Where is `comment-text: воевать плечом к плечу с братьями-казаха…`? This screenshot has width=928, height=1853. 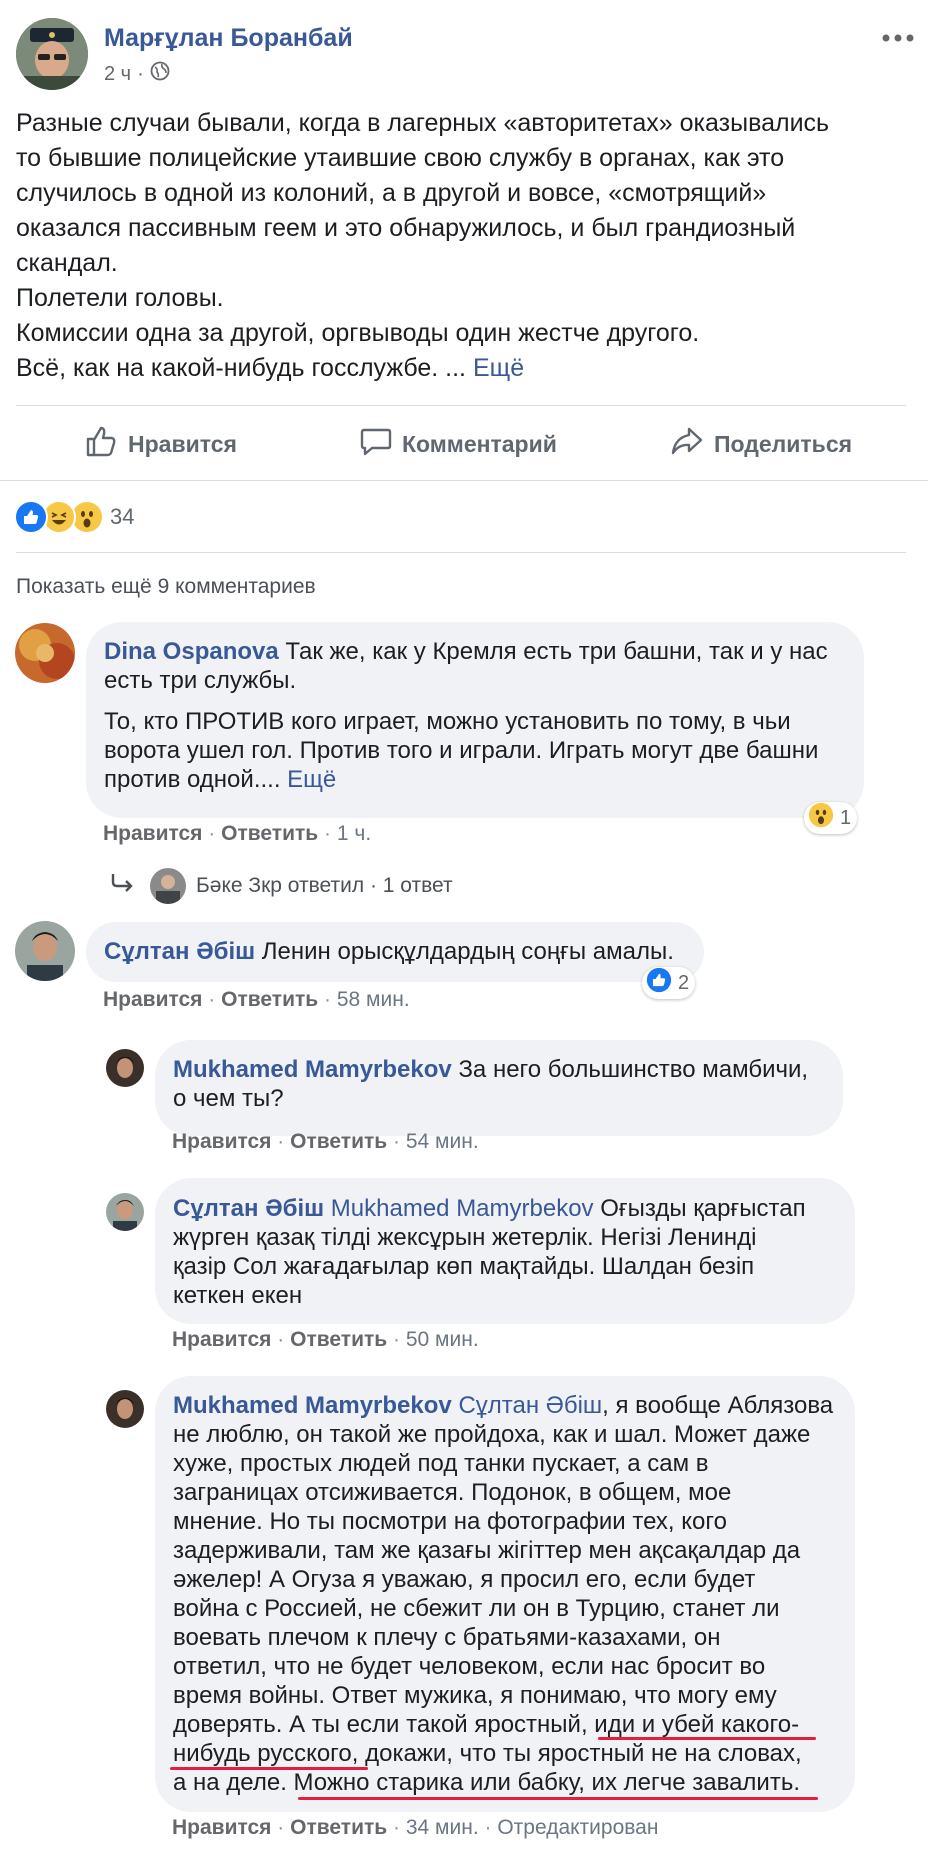 comment-text: воевать плечом к плечу с братьями-казаха… is located at coordinates (447, 1637).